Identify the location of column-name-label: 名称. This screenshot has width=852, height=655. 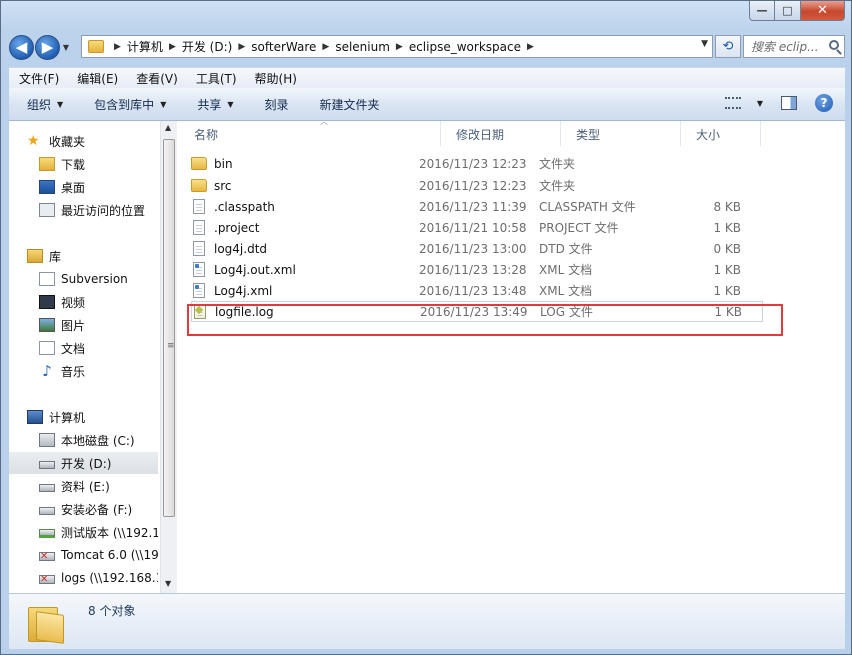
(206, 135).